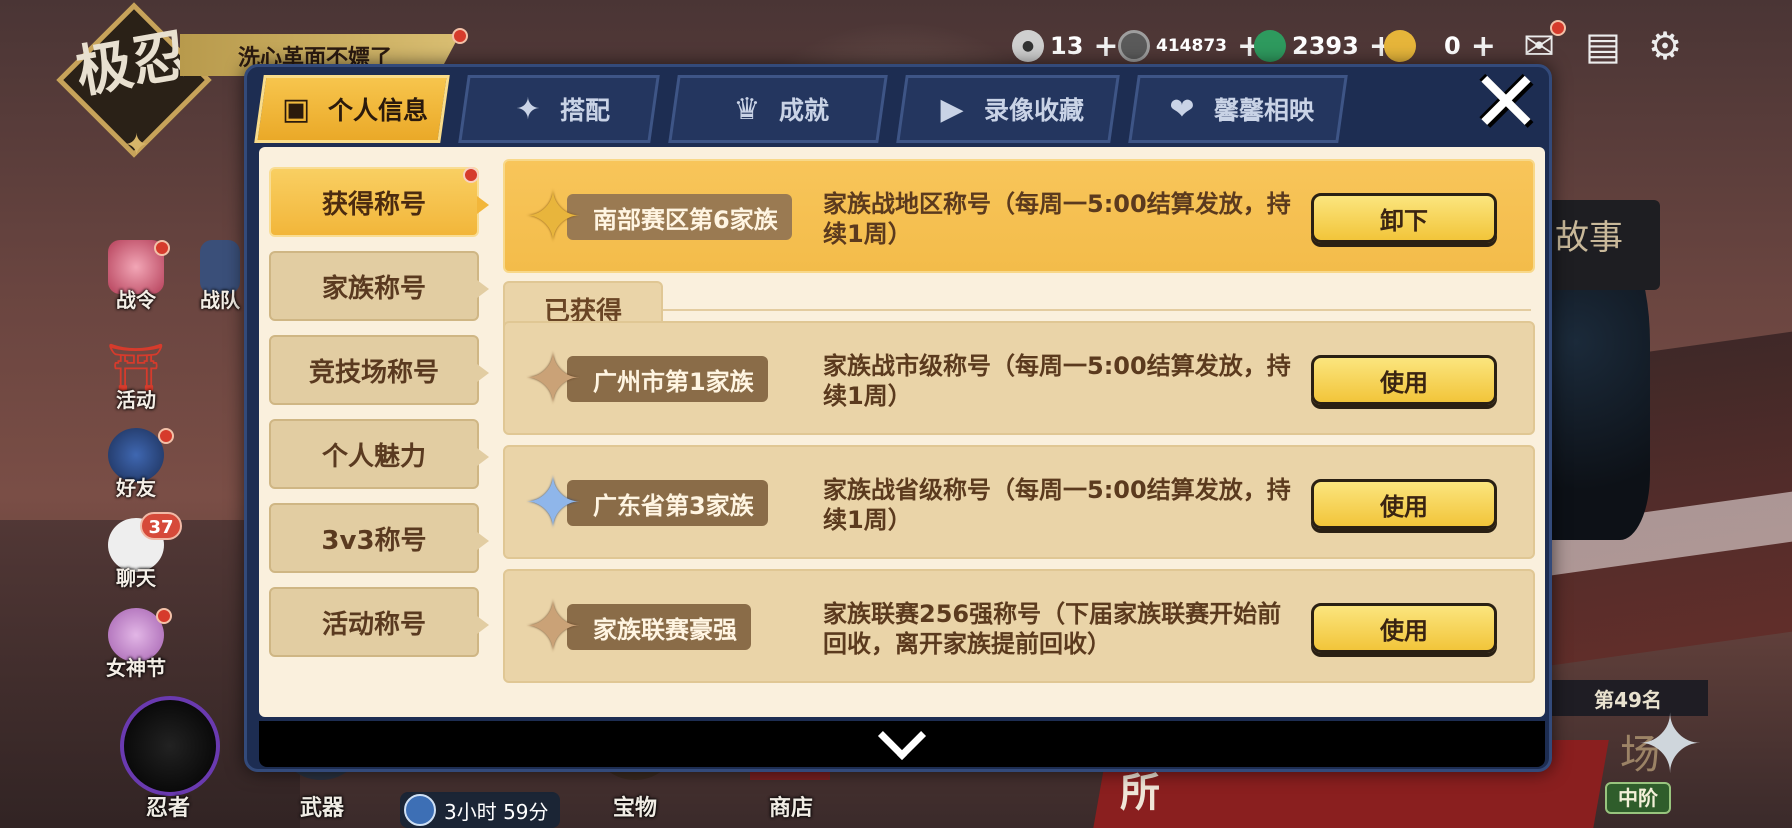 This screenshot has width=1792, height=828. Describe the element at coordinates (161, 526) in the screenshot. I see `unread-count-badge: 37` at that location.